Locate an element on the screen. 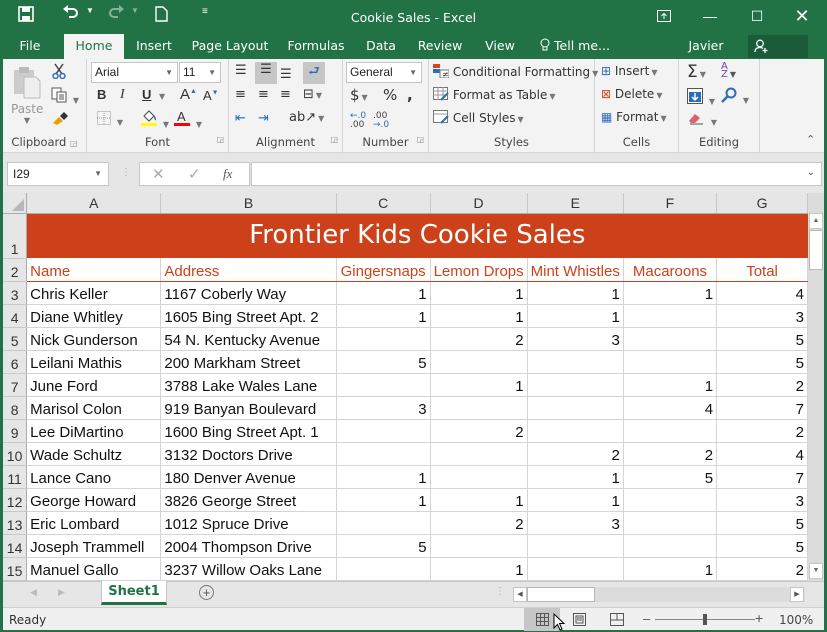 The image size is (827, 632). column-header-g: G is located at coordinates (762, 203).